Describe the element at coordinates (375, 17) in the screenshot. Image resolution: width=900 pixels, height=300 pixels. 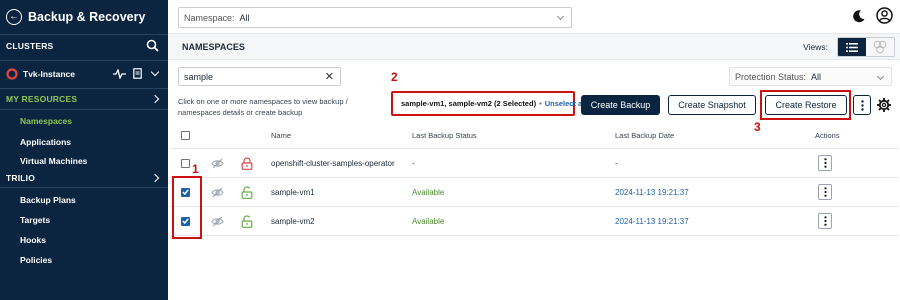
I see `namespace-select: Namespace: All` at that location.